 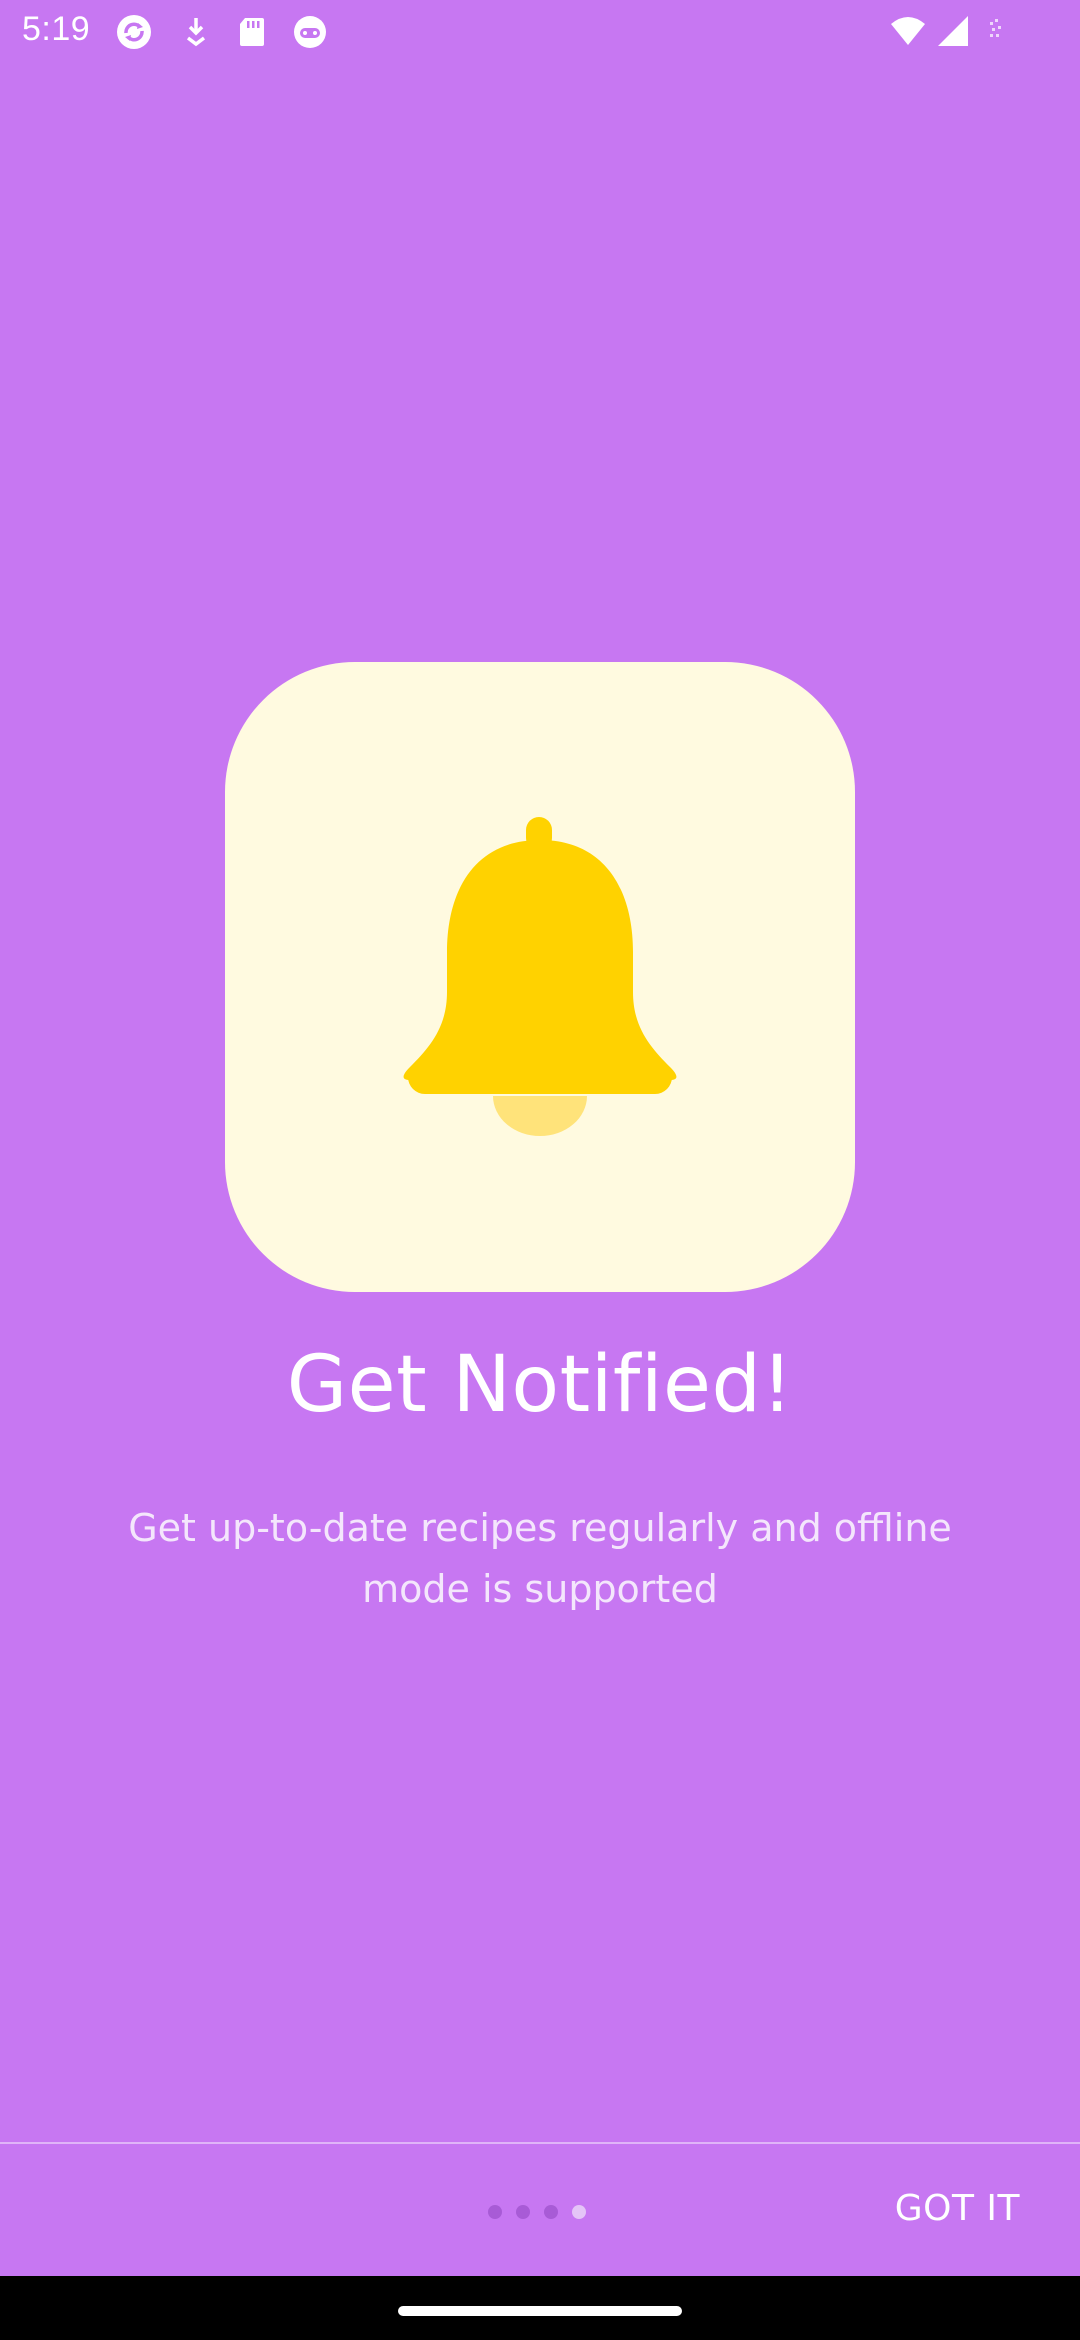 What do you see at coordinates (540, 1385) in the screenshot?
I see `page-title: Get Notified!` at bounding box center [540, 1385].